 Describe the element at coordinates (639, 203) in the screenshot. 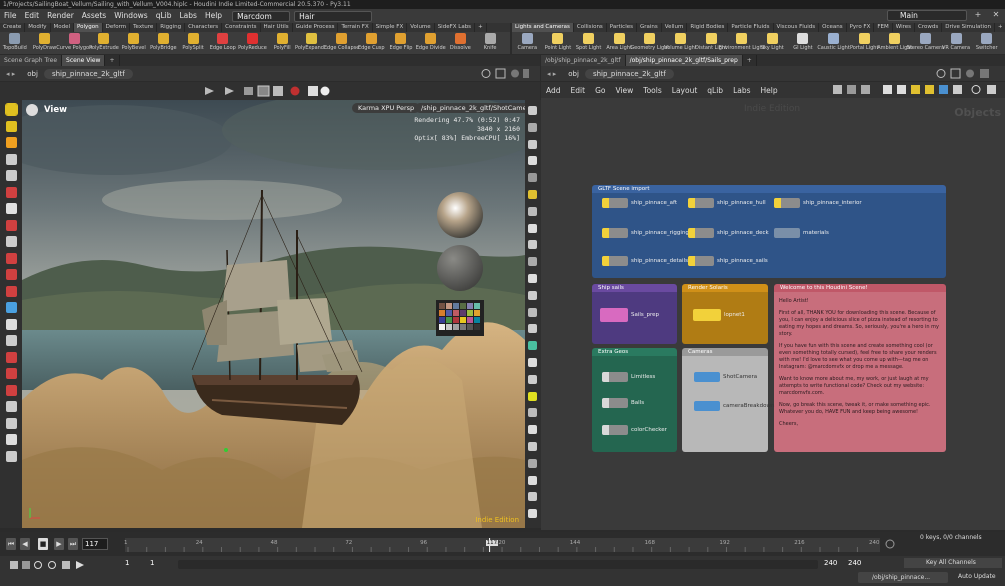

I see `node-ship-pinnace-aft: ship_pinnace_aft` at that location.